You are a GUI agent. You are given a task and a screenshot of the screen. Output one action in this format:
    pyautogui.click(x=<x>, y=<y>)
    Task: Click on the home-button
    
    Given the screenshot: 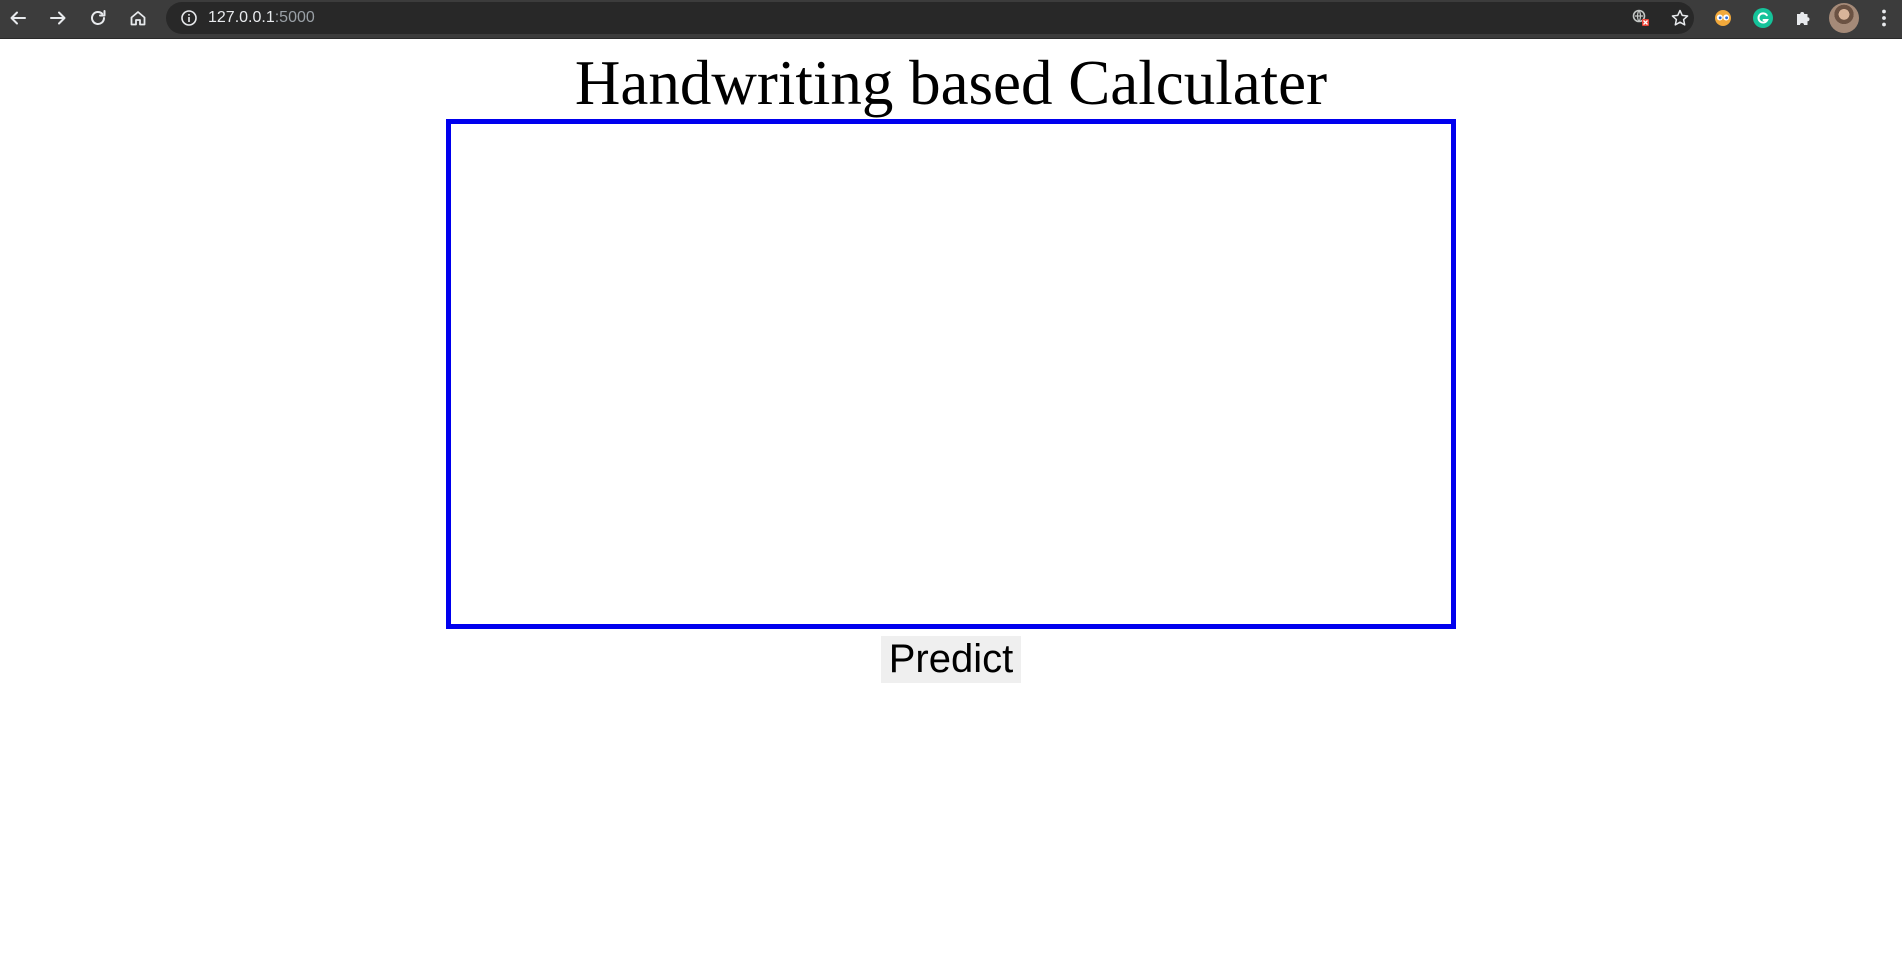 What is the action you would take?
    pyautogui.click(x=138, y=18)
    